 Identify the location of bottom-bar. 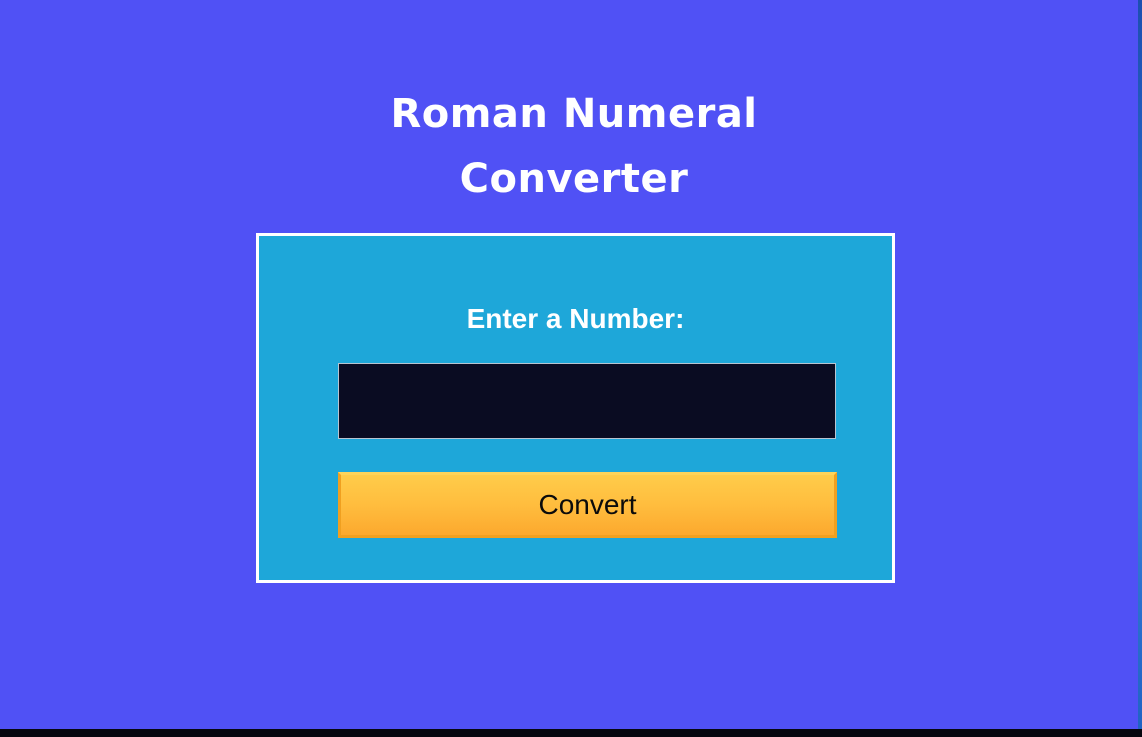
(571, 733).